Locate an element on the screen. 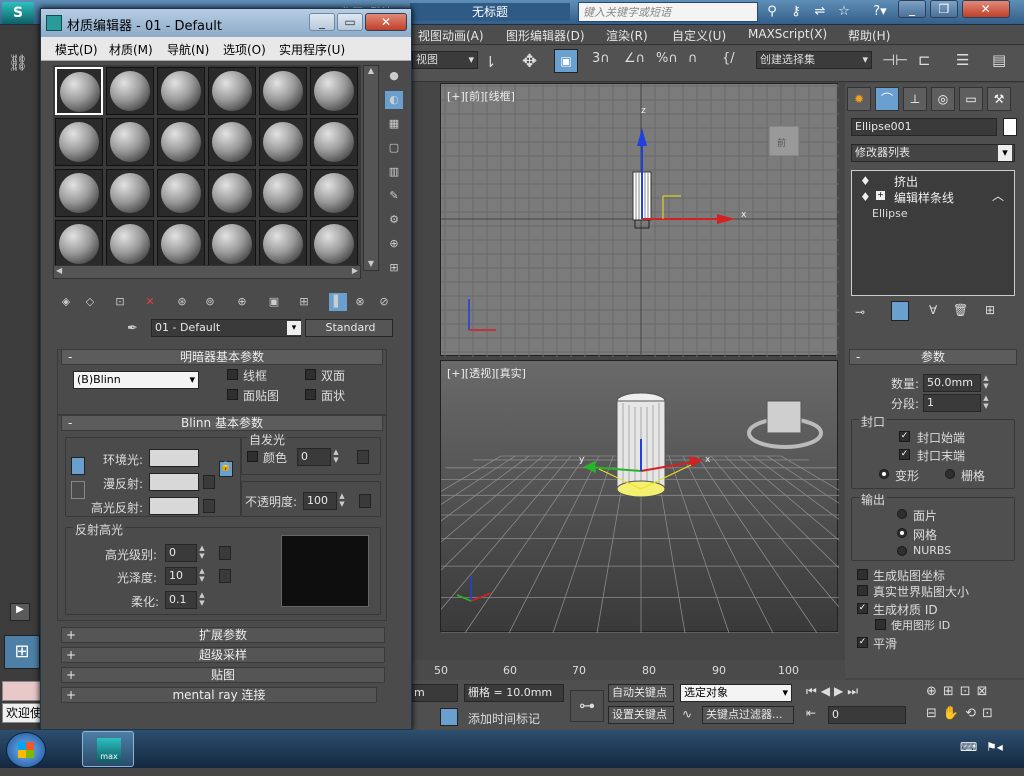  gloss-map-button is located at coordinates (225, 576).